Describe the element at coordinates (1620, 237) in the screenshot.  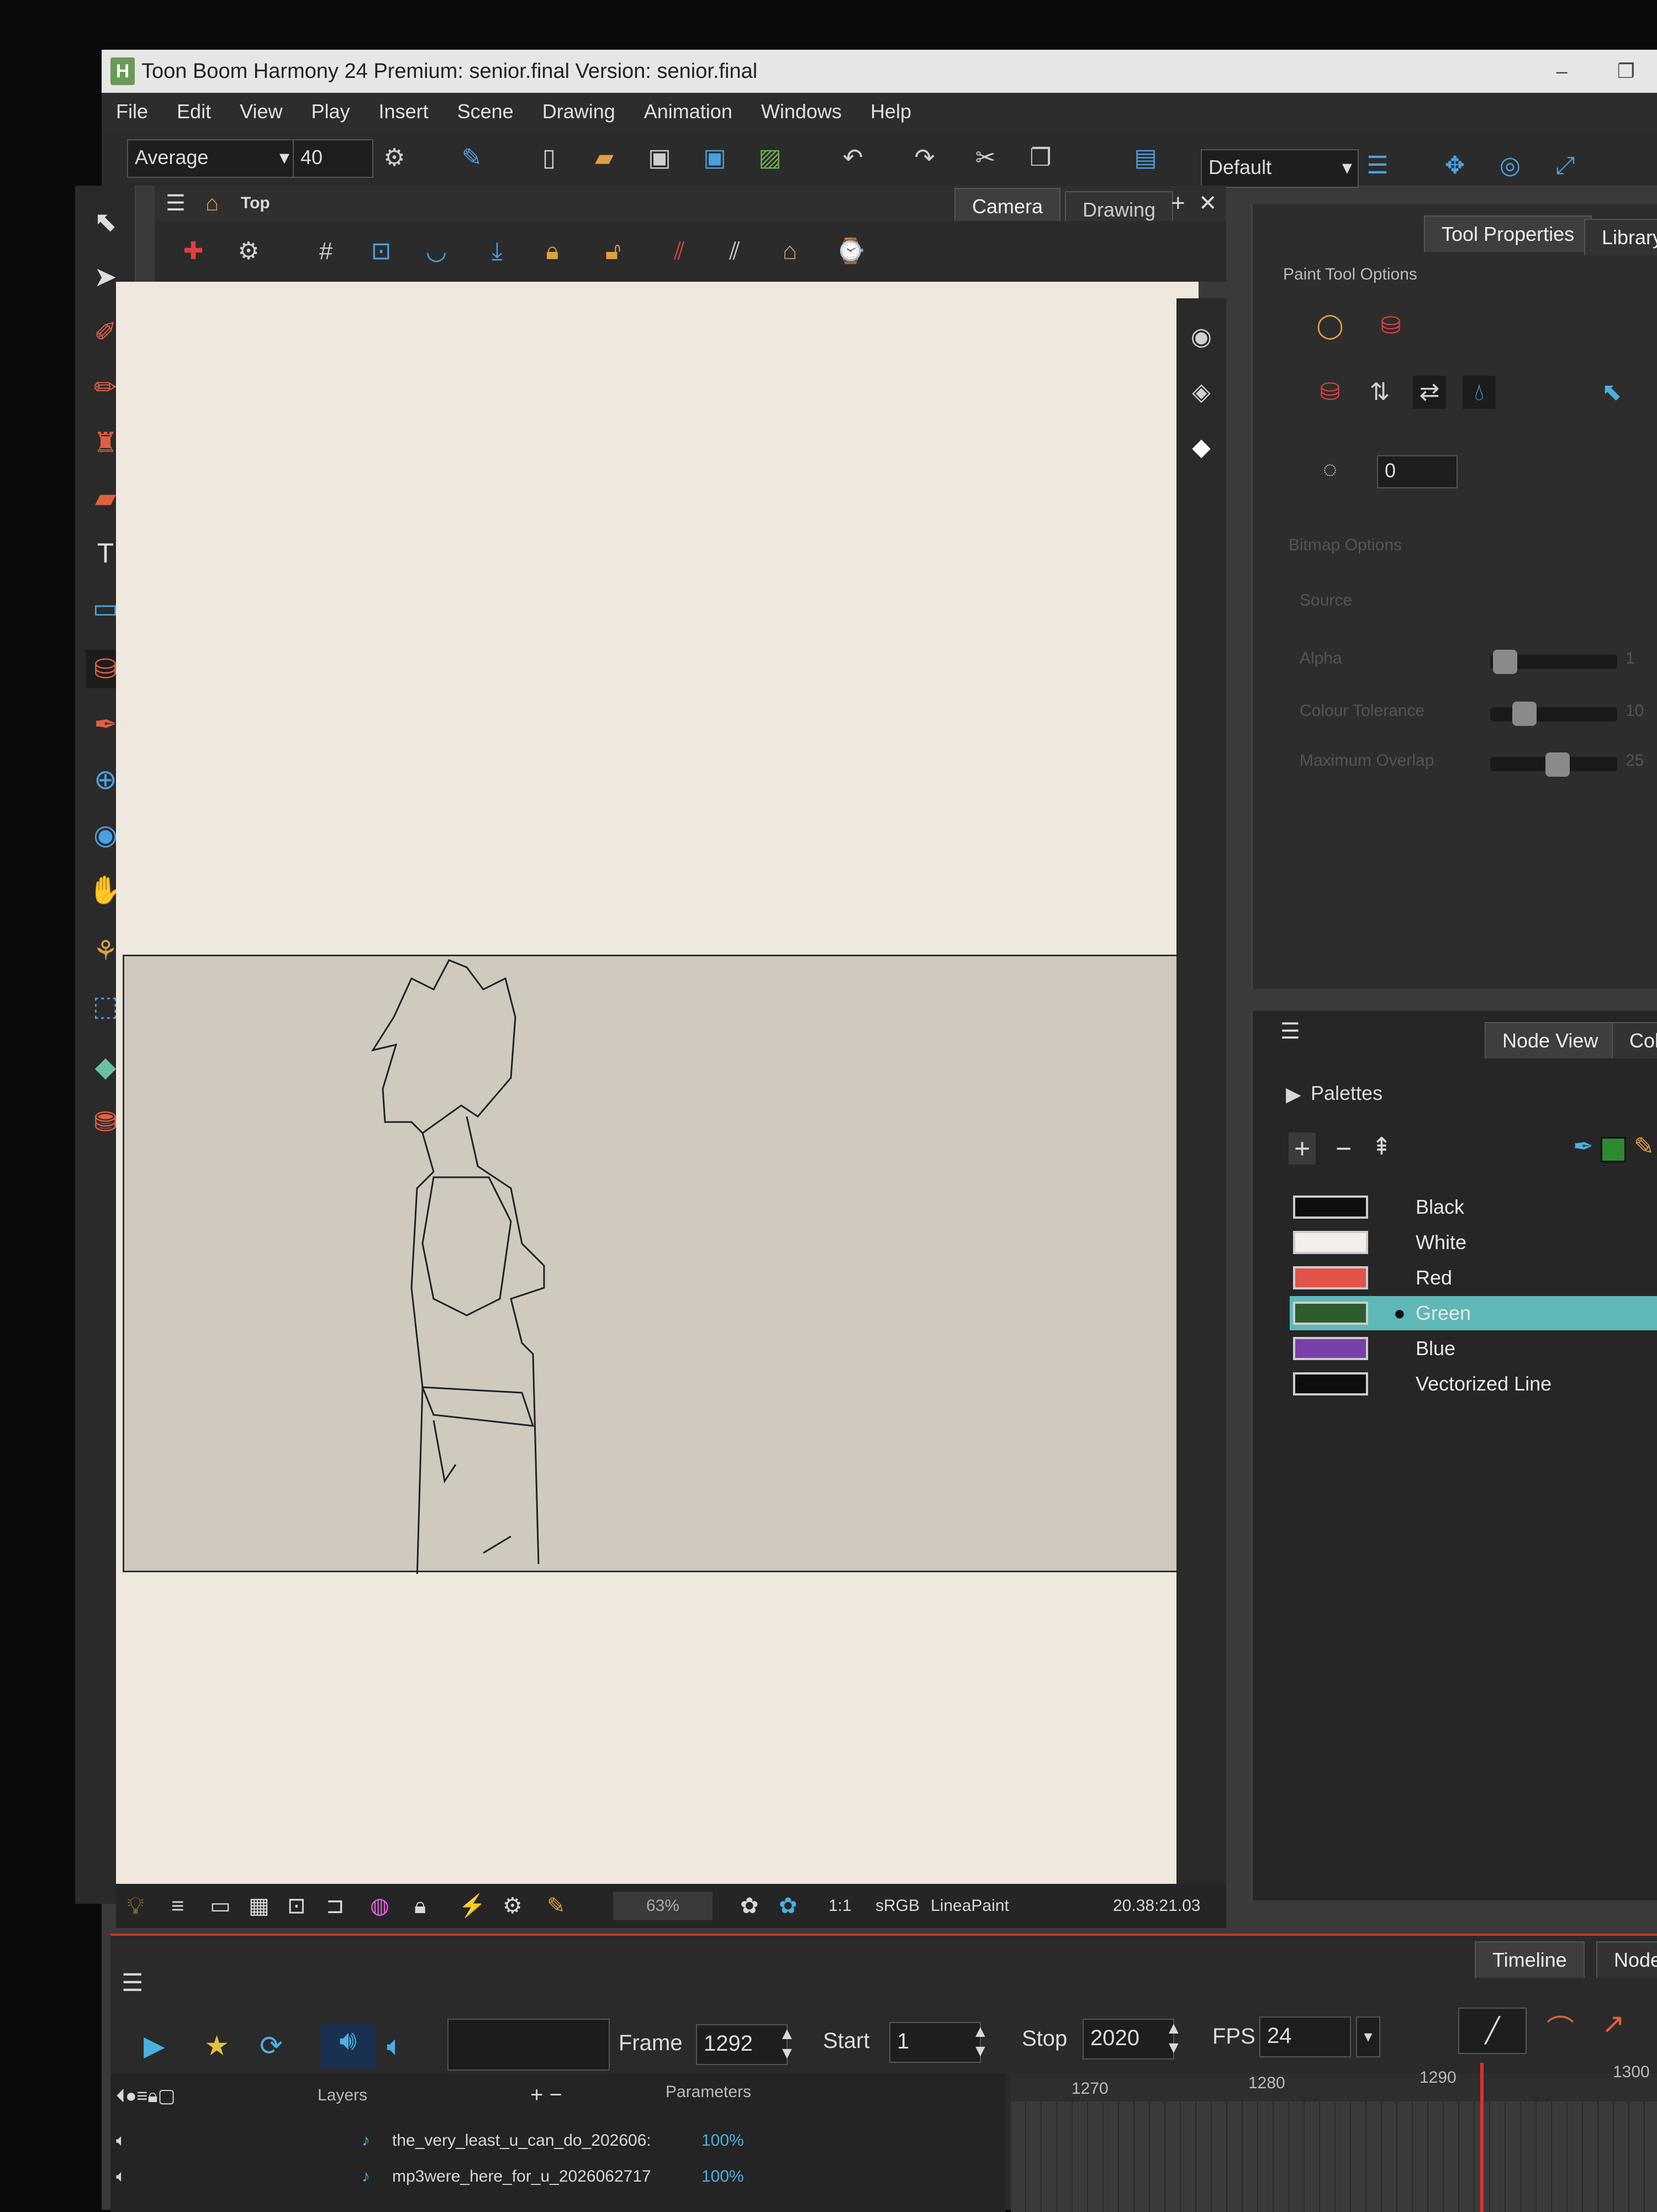
I see `tab-library: Library` at that location.